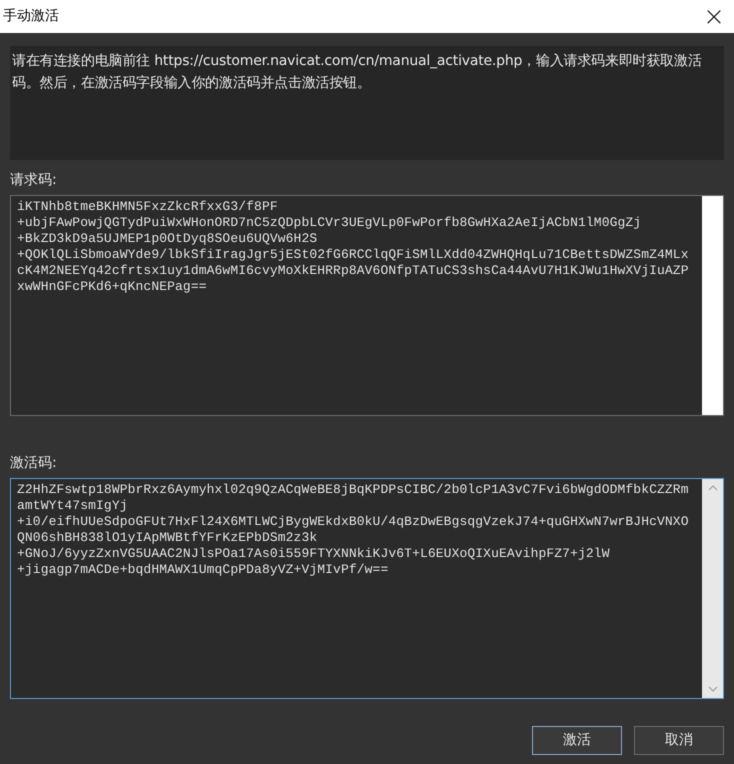  I want to click on code-line: +QOKlQLiSbmoaWYde9/lbkSfiIragJgr5jESt02fG6RCClqQFiSMlLXdd04ZWHQHqLu71CBettsDWZSmZ4MLx, so click(353, 255).